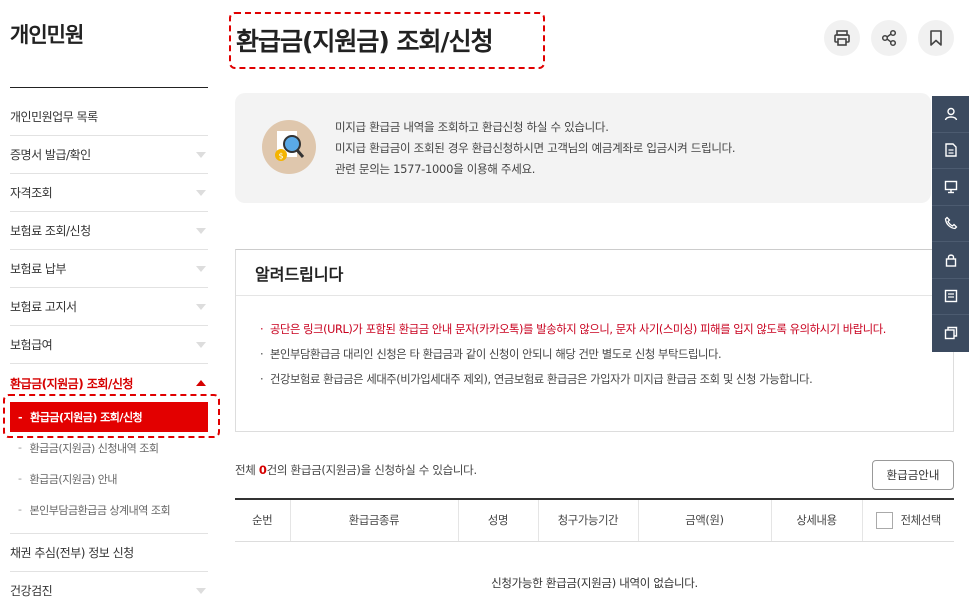  Describe the element at coordinates (435, 169) in the screenshot. I see `info-line: 관련 문의는 1577-1000을 이용해 주세요.` at that location.